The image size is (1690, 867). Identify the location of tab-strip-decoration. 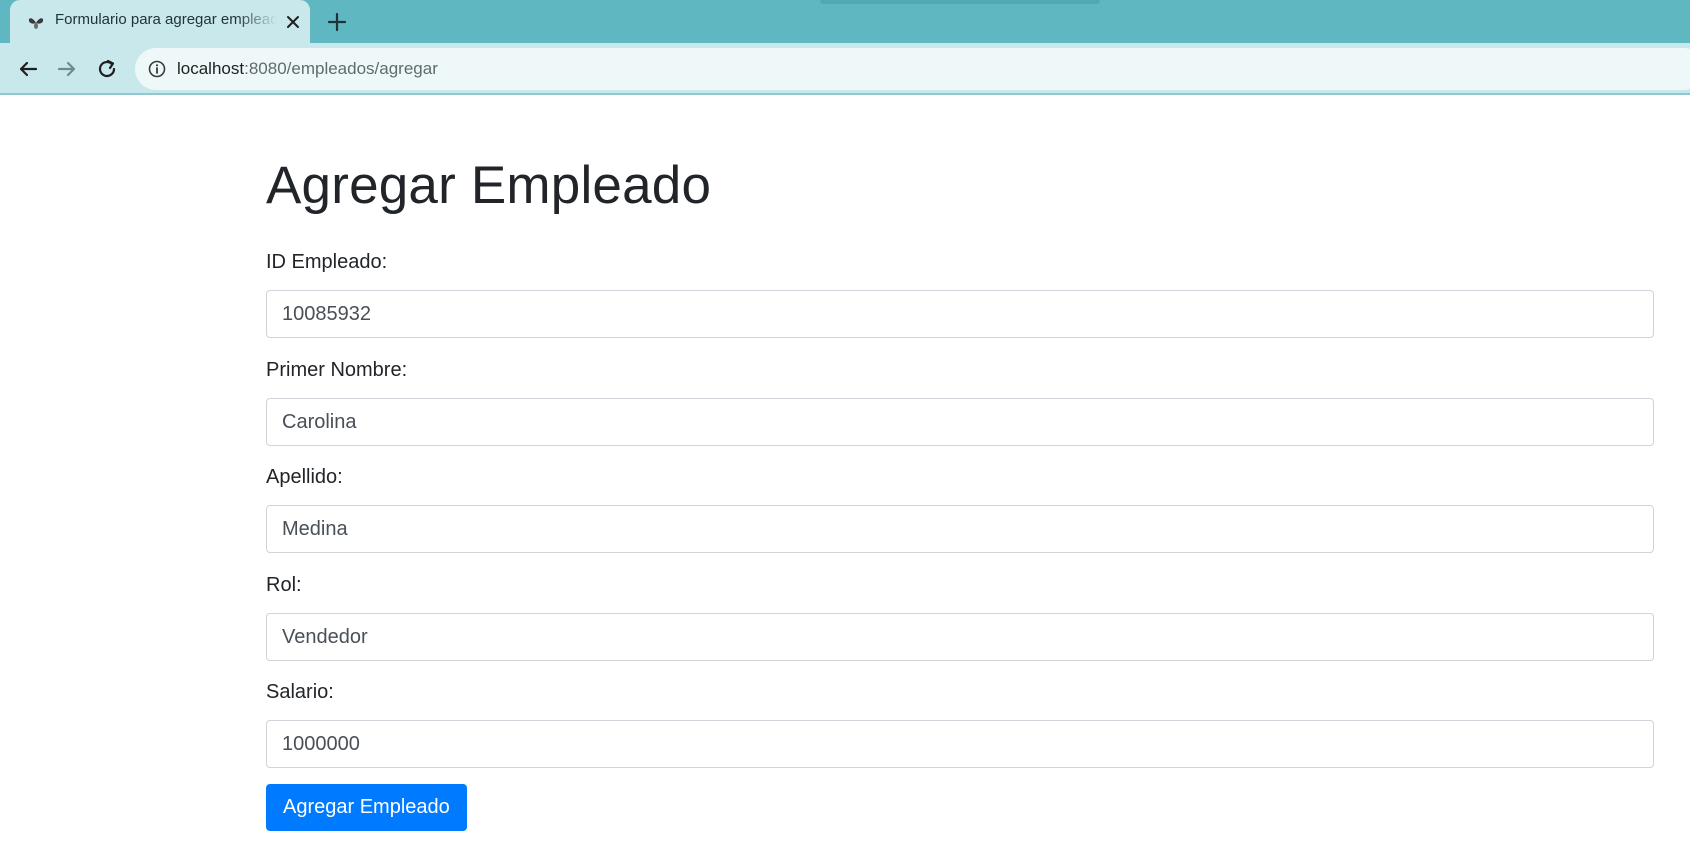
(960, 2).